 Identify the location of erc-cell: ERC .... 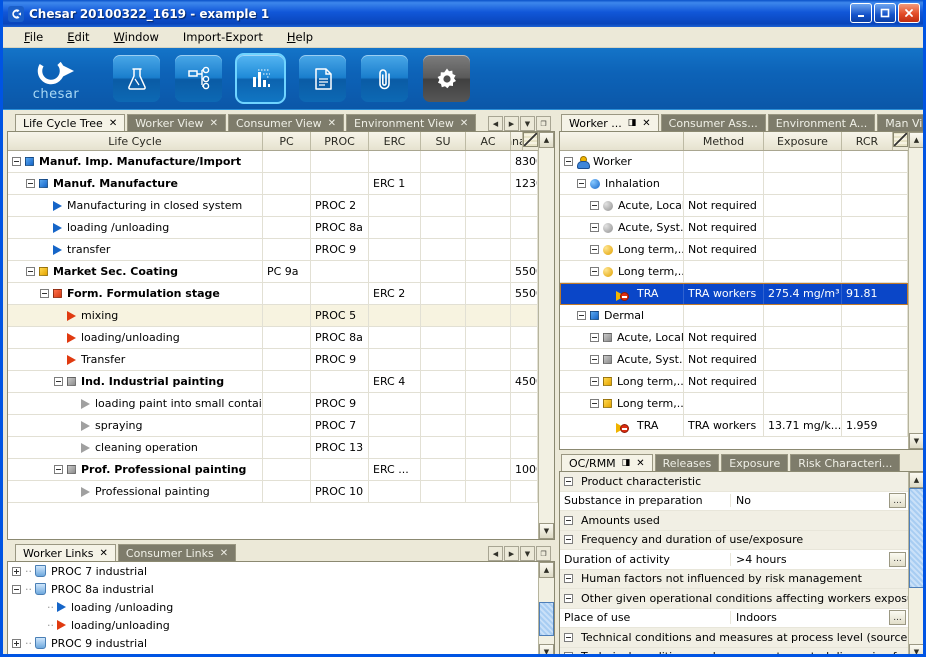
(395, 469).